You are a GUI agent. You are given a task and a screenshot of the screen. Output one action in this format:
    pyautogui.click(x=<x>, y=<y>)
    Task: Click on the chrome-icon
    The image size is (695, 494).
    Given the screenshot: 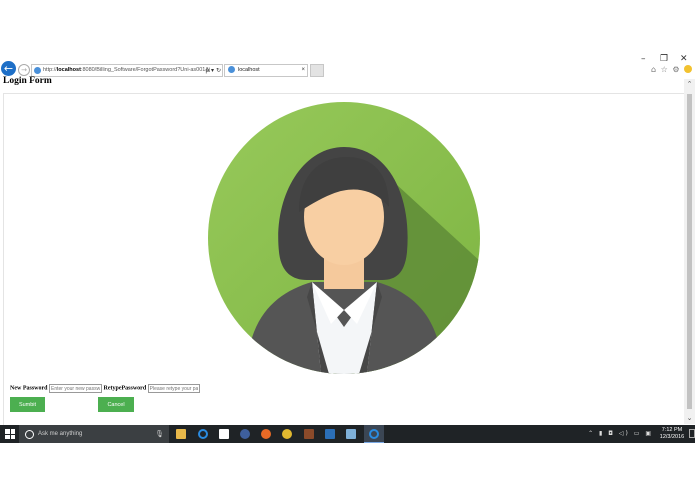 What is the action you would take?
    pyautogui.click(x=287, y=434)
    